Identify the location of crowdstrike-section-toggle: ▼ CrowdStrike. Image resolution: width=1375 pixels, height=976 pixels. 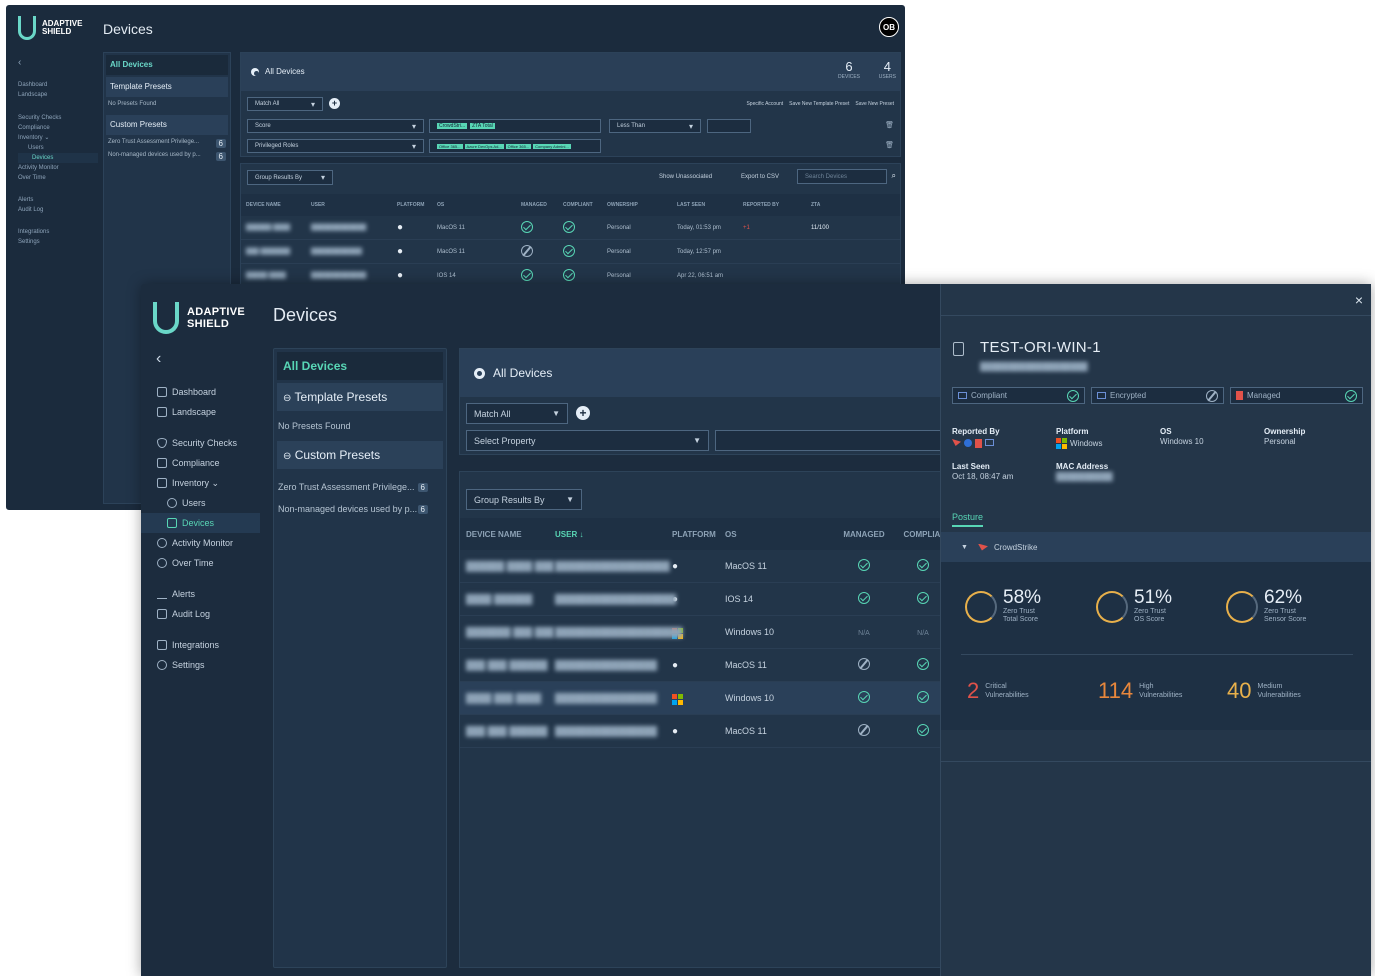
(1156, 547).